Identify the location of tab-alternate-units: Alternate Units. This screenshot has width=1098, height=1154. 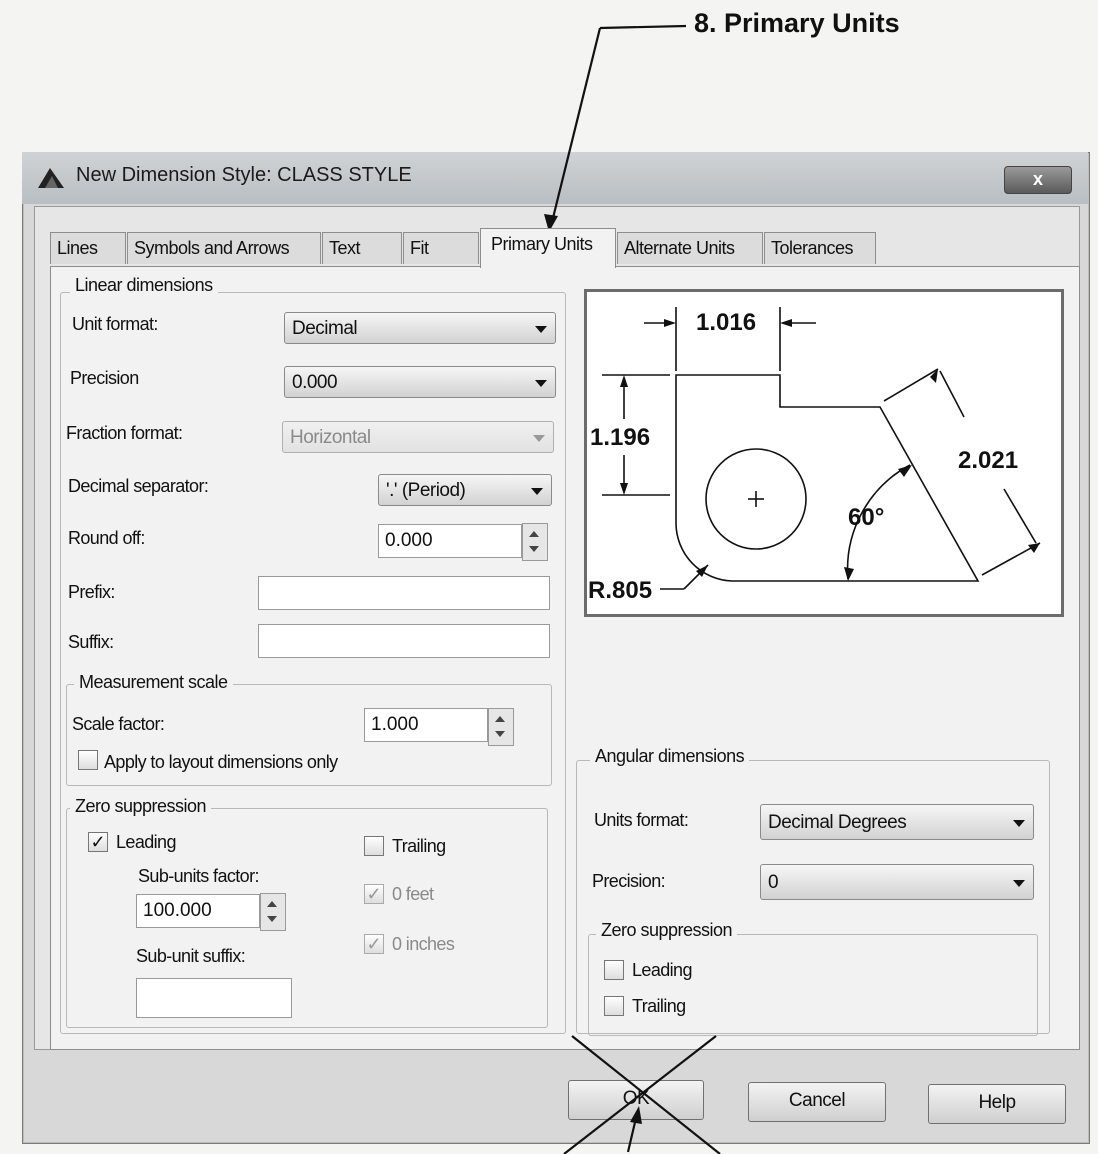
(690, 248).